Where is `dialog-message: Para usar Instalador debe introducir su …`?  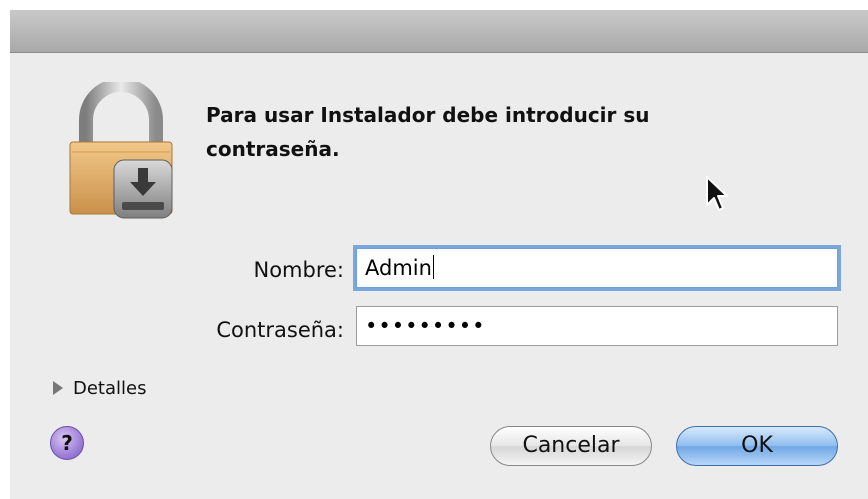 dialog-message: Para usar Instalador debe introducir su … is located at coordinates (428, 132).